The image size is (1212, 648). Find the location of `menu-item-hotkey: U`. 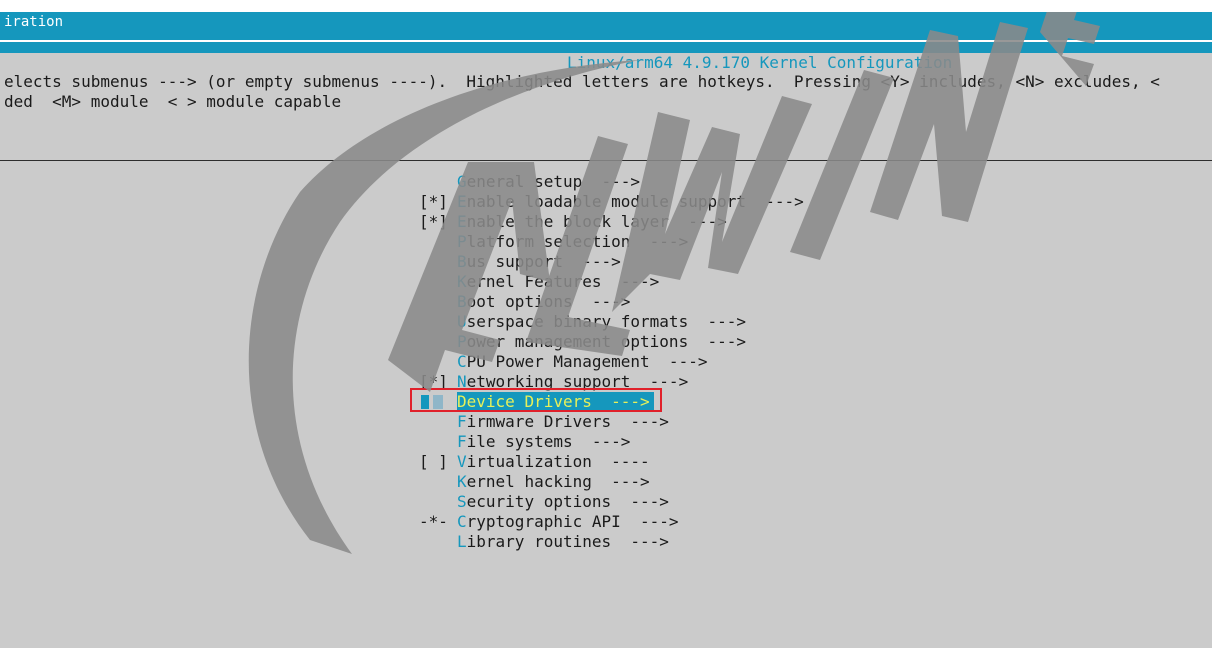

menu-item-hotkey: U is located at coordinates (462, 321).